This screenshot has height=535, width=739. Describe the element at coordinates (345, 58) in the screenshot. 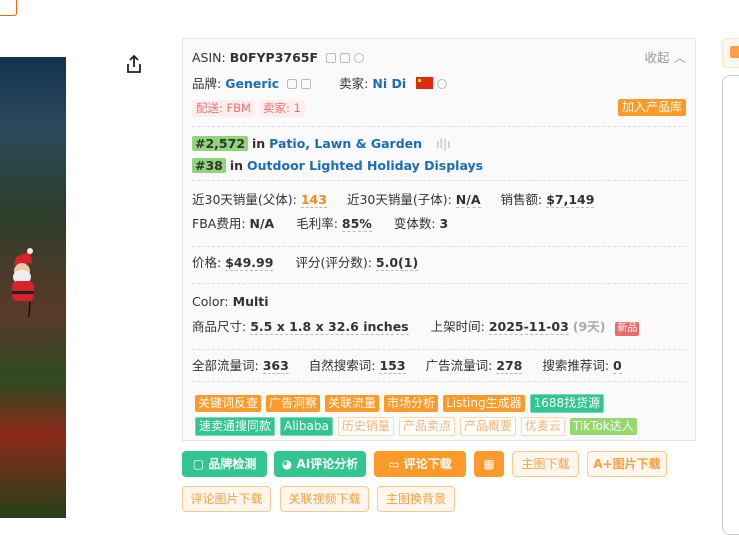

I see `copy-plus-icon` at that location.